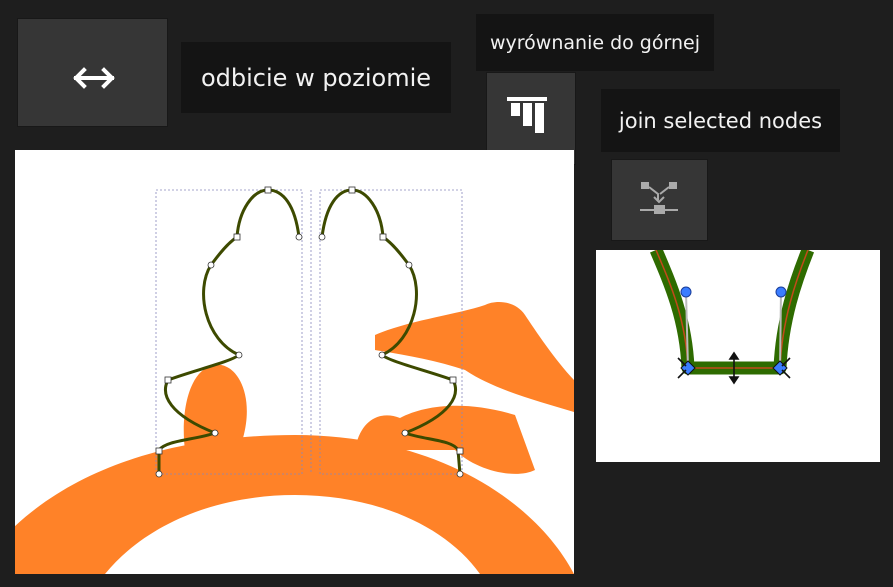 The width and height of the screenshot is (893, 587). I want to click on flip-horizontal-button, so click(92, 72).